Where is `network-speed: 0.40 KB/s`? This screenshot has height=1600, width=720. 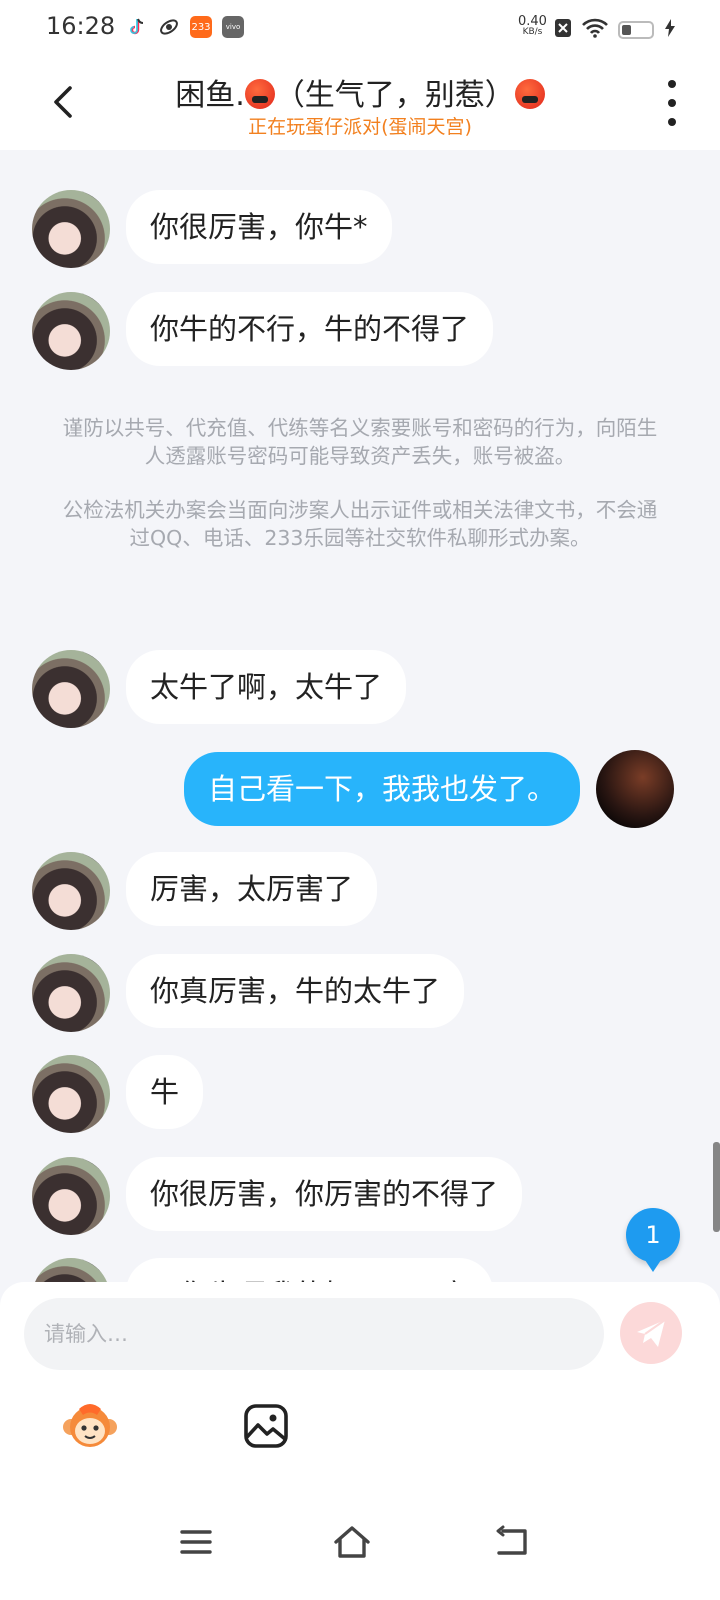
network-speed: 0.40 KB/s is located at coordinates (532, 26).